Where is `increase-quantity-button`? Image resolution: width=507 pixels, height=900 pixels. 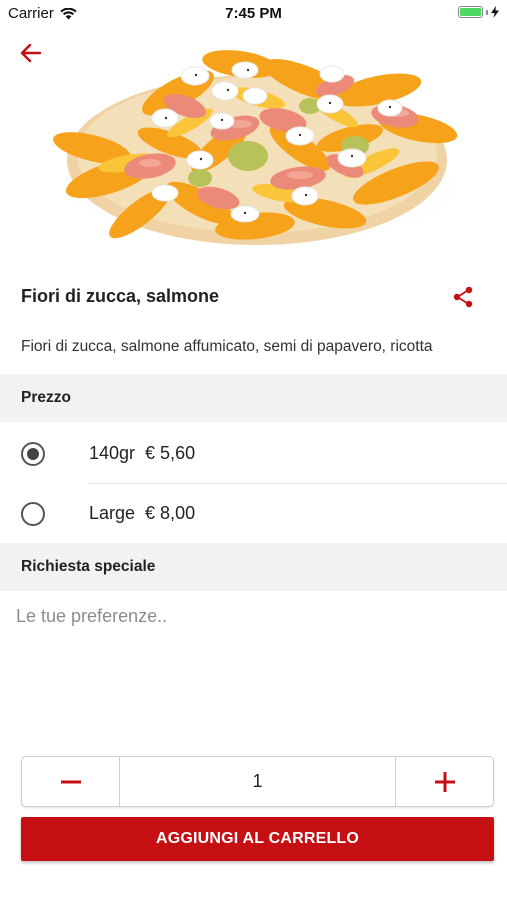 increase-quantity-button is located at coordinates (444, 781).